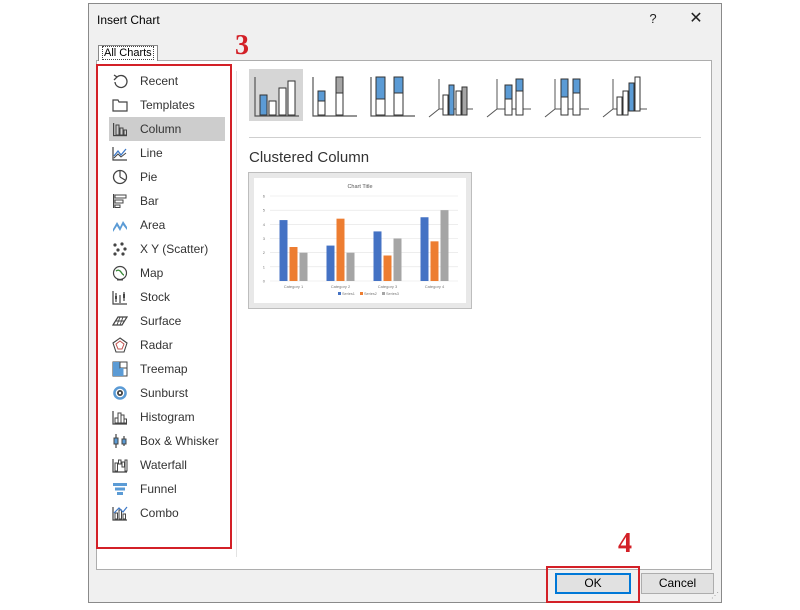 The height and width of the screenshot is (610, 800). Describe the element at coordinates (264, 196) in the screenshot. I see `preview-y-tick: 6` at that location.